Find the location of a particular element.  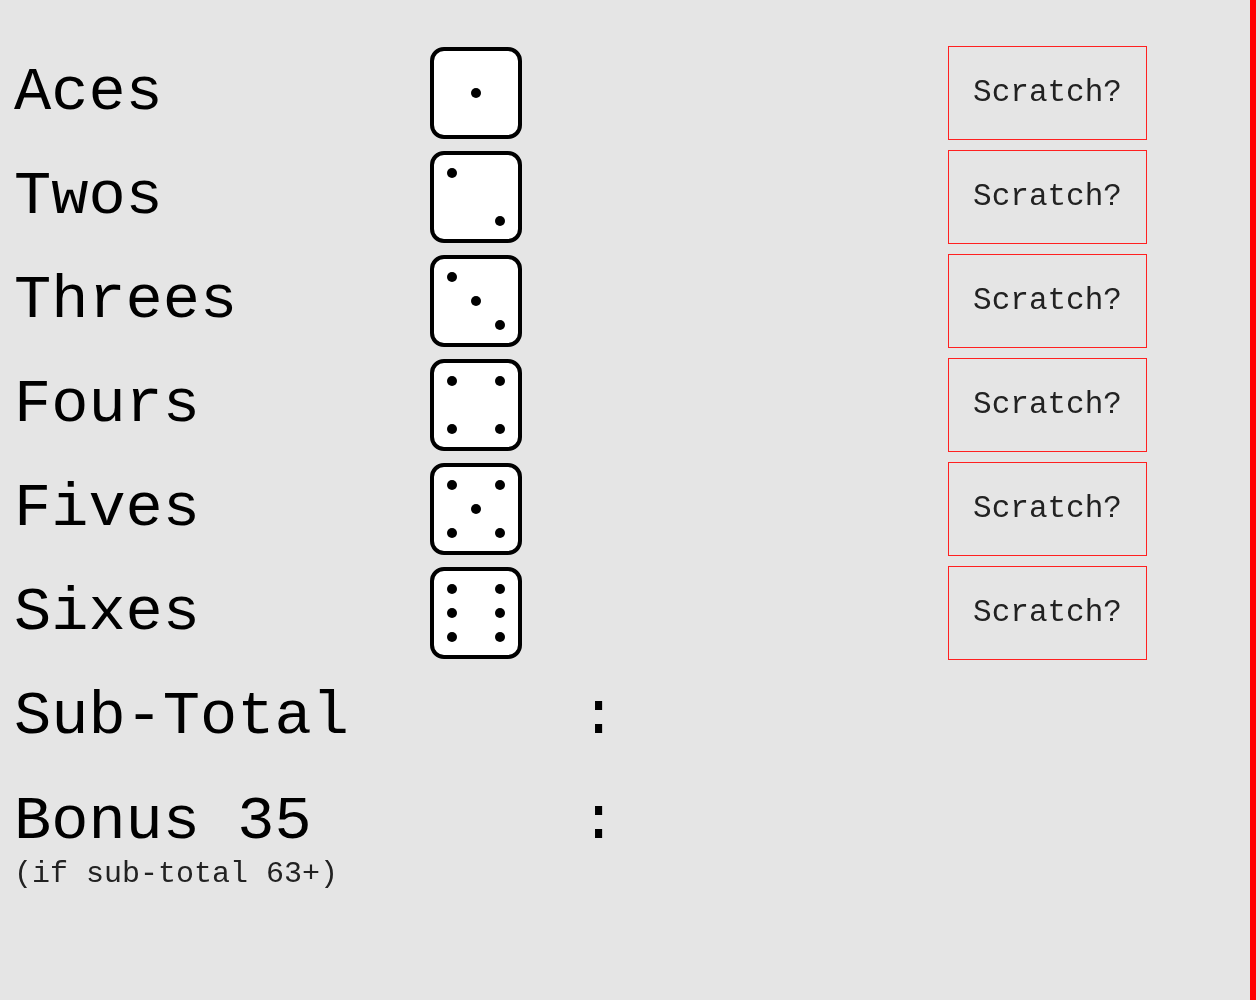

category-label: Fives is located at coordinates (108, 509).